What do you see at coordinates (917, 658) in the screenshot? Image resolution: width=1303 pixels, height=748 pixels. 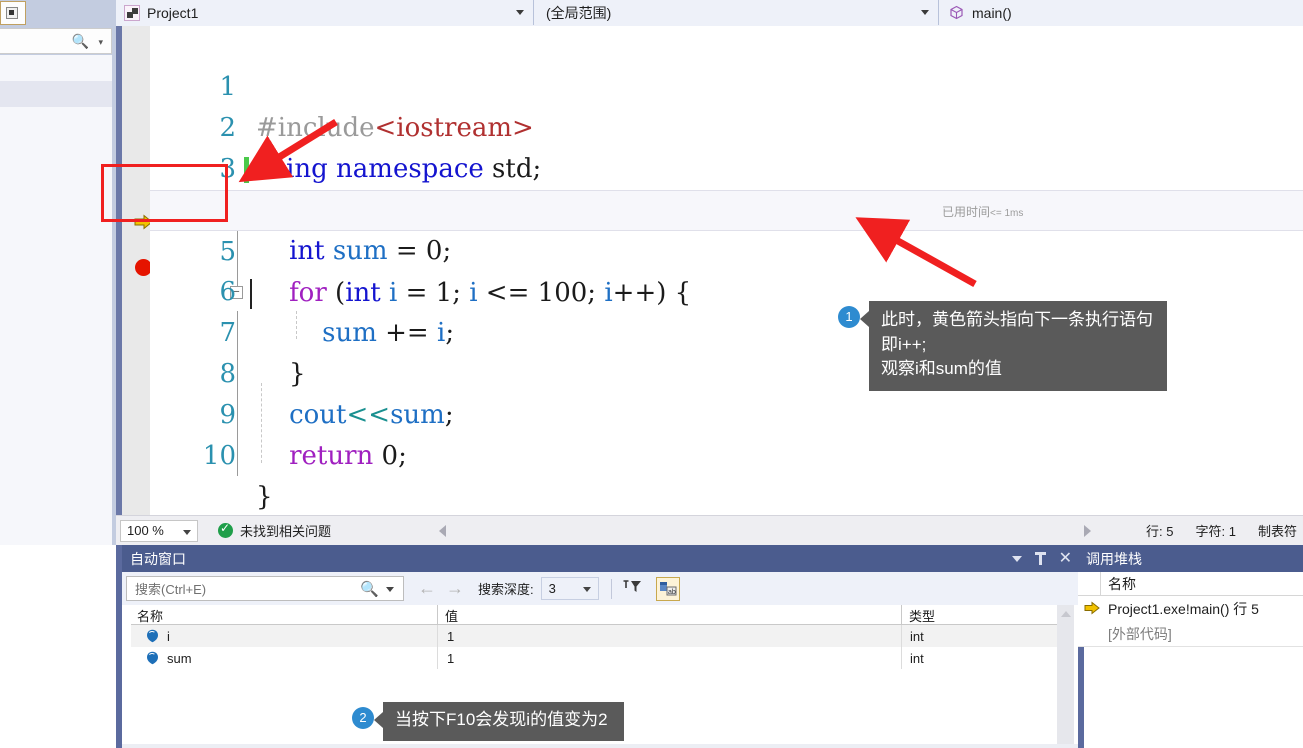 I see `variable-type: int` at bounding box center [917, 658].